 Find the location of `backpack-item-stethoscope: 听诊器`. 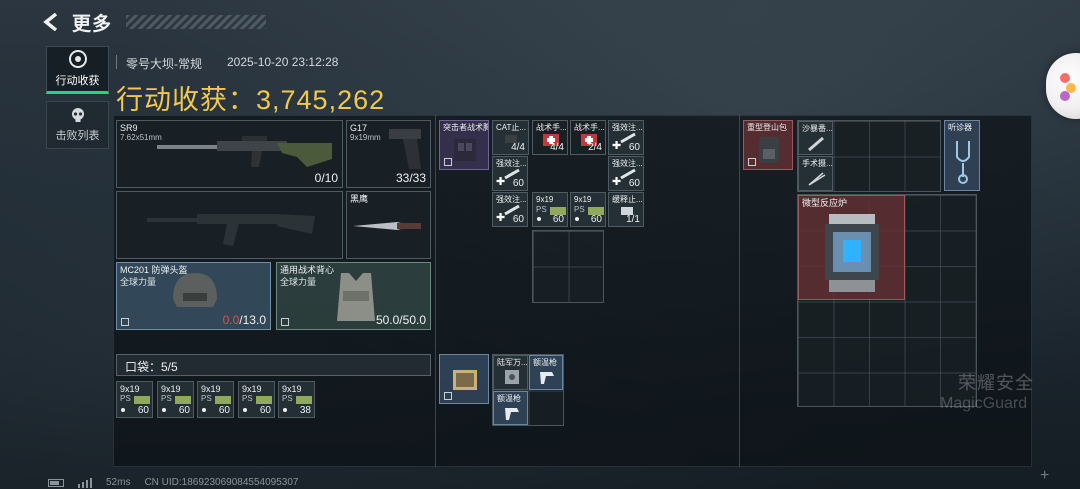

backpack-item-stethoscope: 听诊器 is located at coordinates (962, 155).